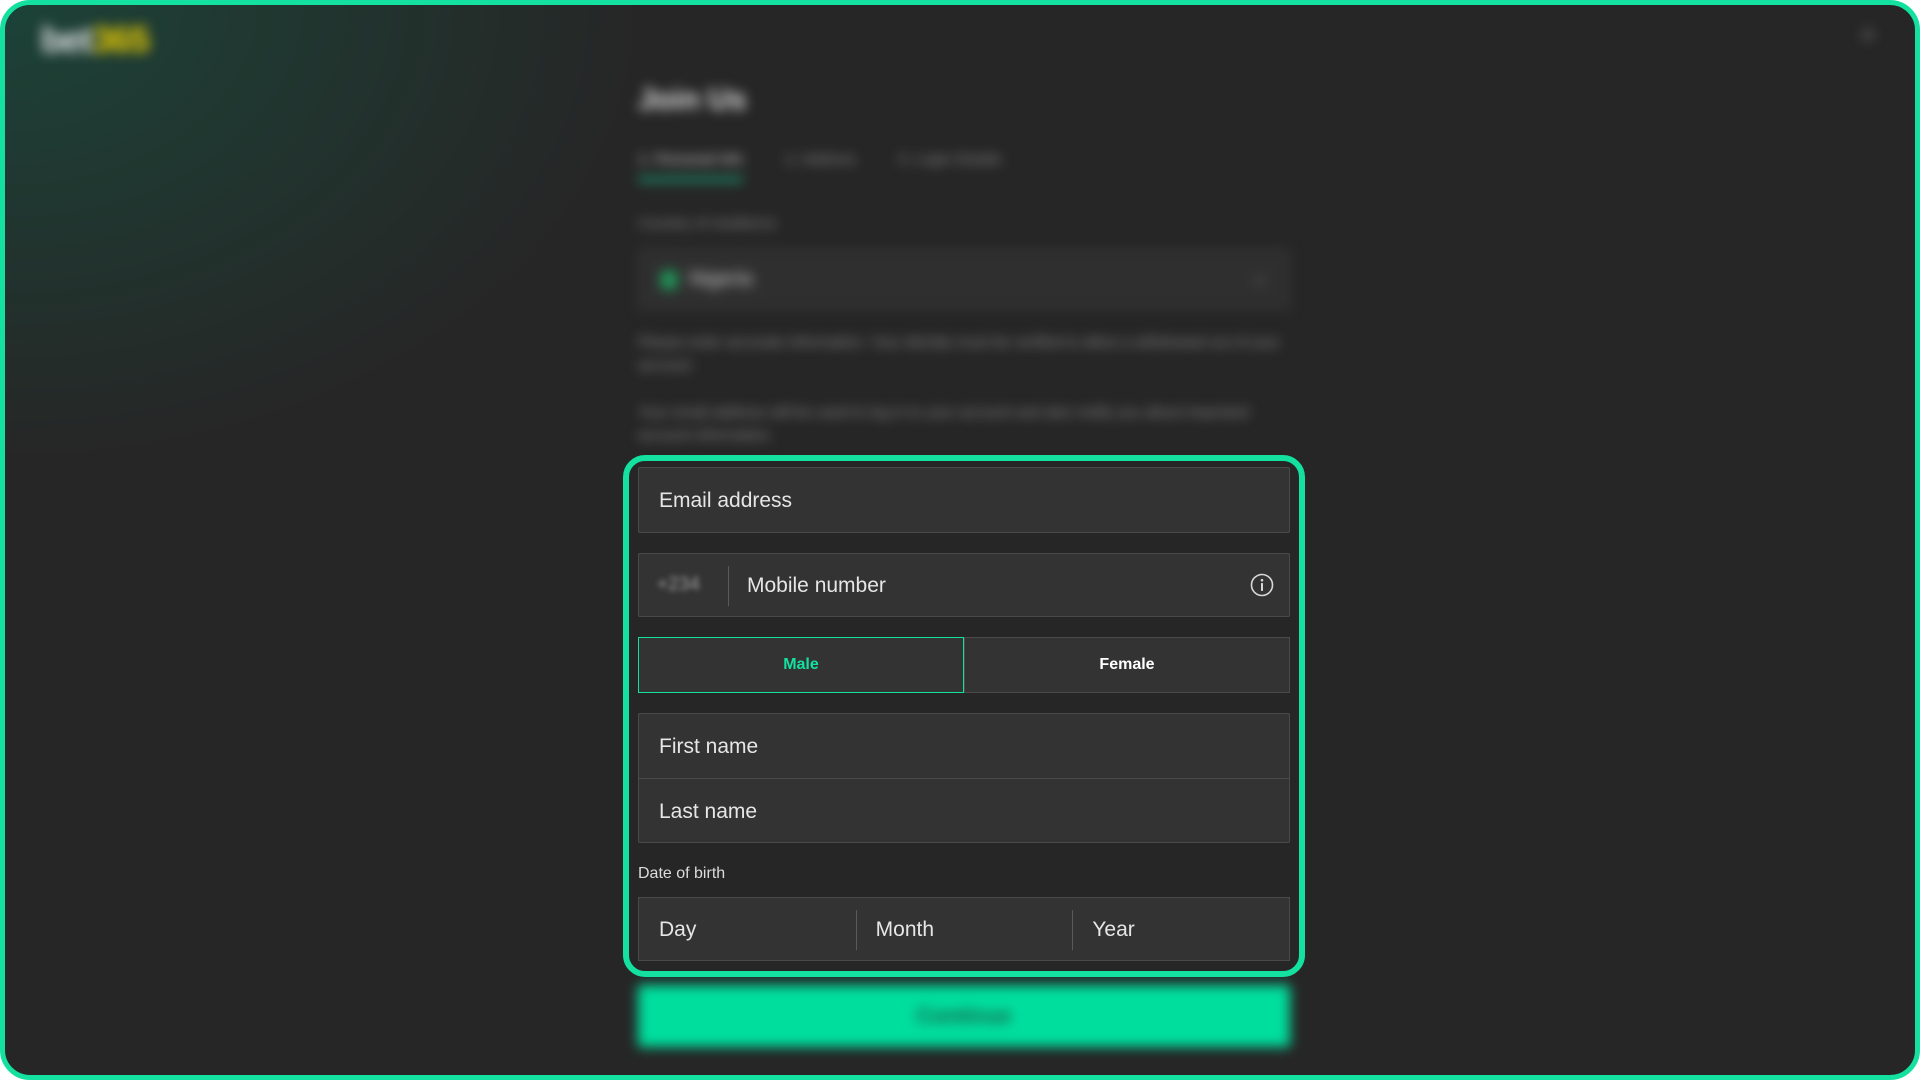  Describe the element at coordinates (964, 746) in the screenshot. I see `first-name-field: First name` at that location.